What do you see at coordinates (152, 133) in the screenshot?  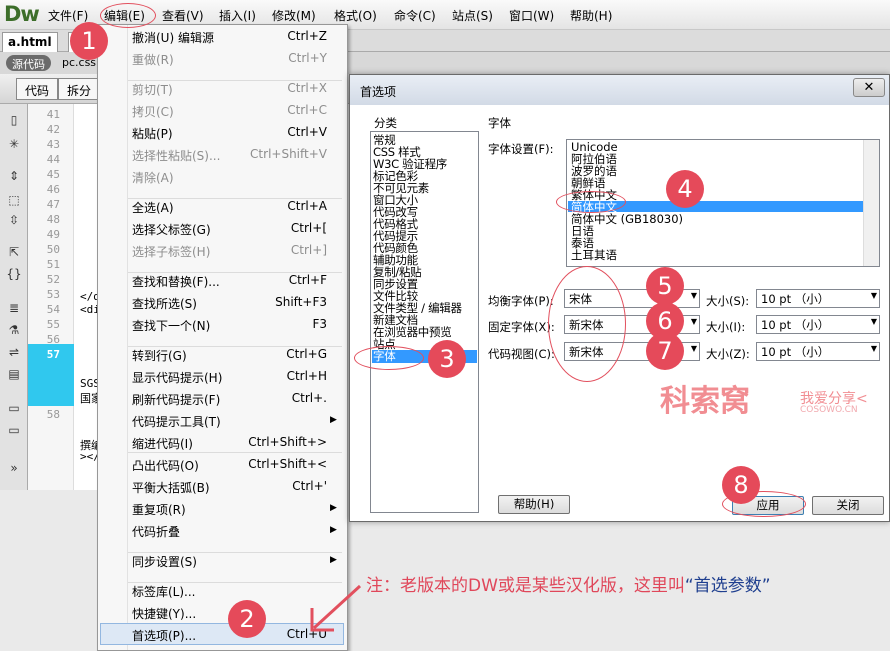 I see `edit-menu-item: 粘贴(P)` at bounding box center [152, 133].